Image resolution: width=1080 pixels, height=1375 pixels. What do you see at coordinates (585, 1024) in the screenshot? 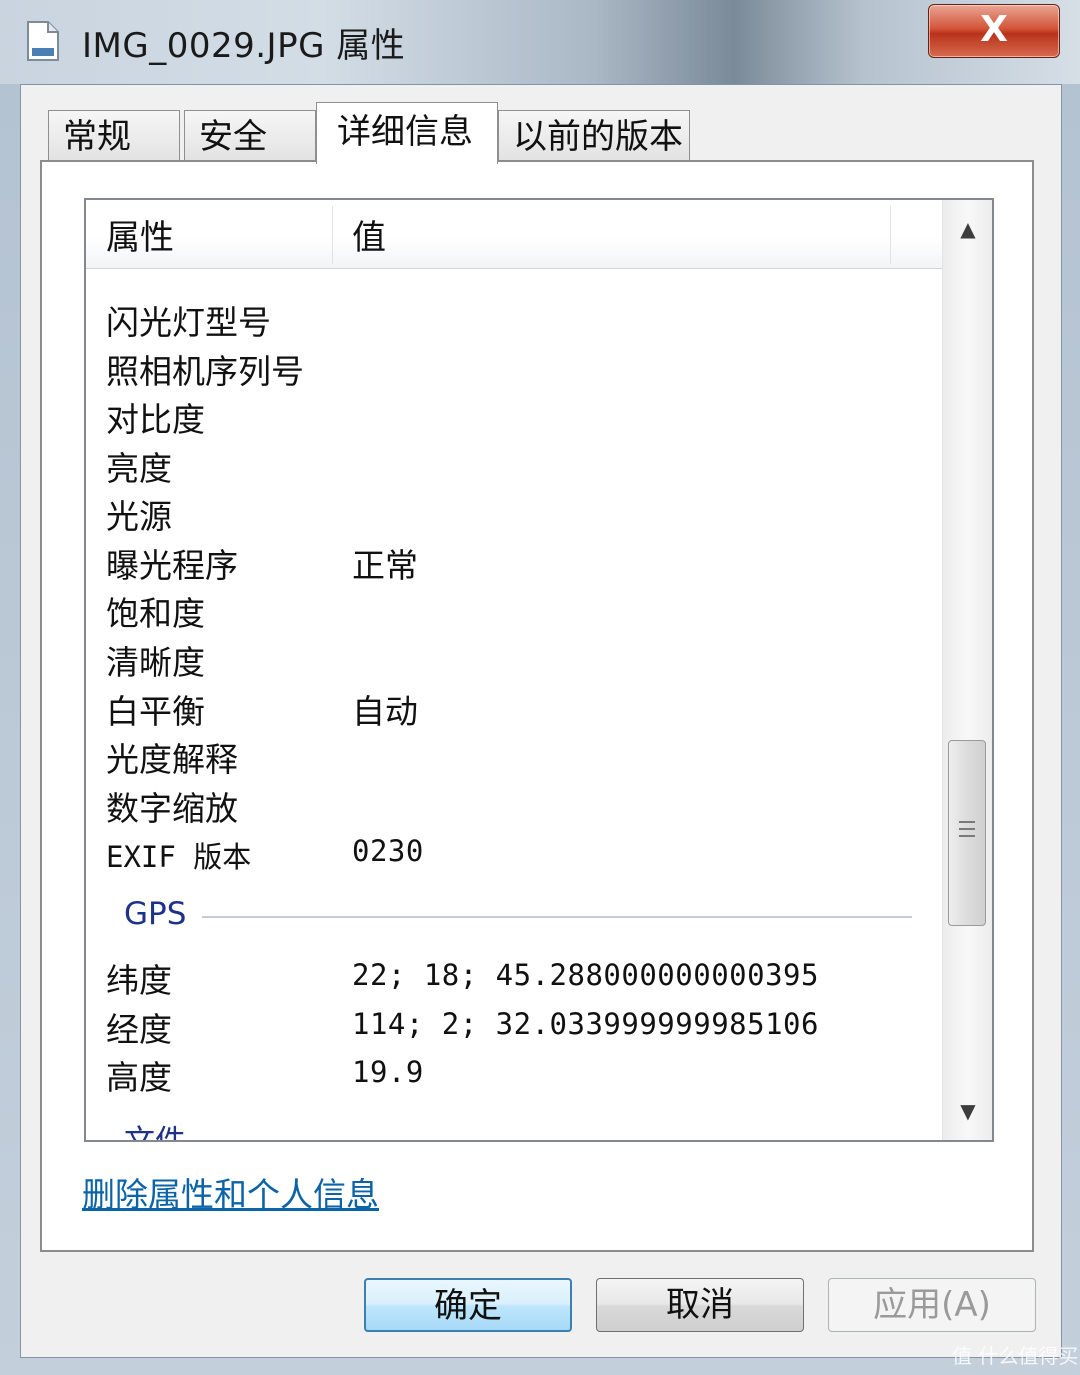
I see `property-value: 114; 2; 32.033999999985106` at bounding box center [585, 1024].